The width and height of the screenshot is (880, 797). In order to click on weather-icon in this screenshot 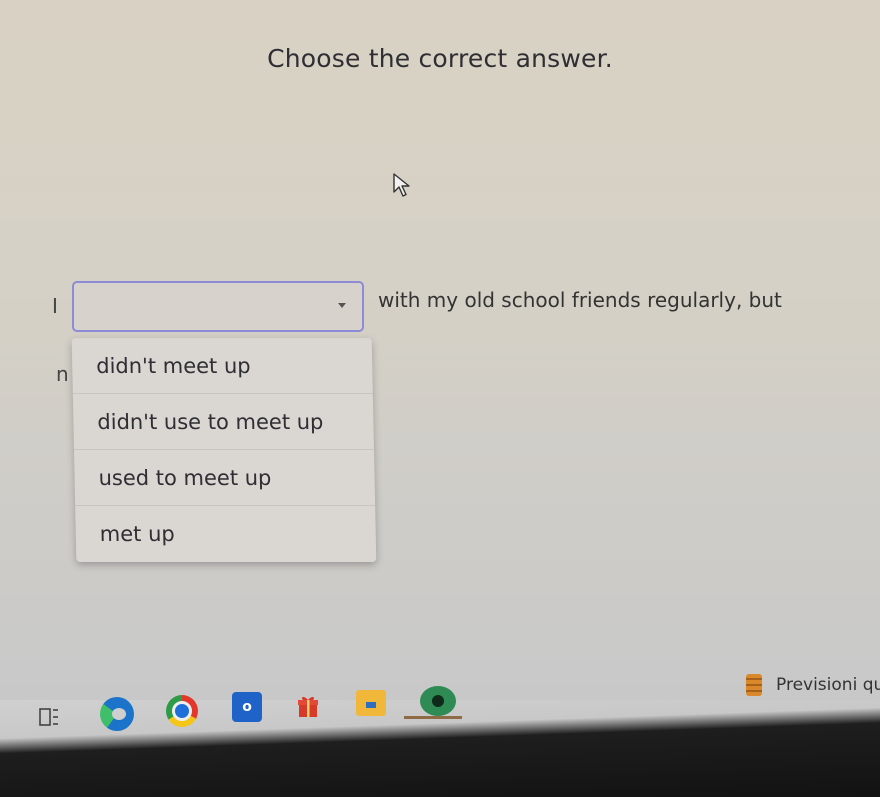, I will do `click(754, 685)`.